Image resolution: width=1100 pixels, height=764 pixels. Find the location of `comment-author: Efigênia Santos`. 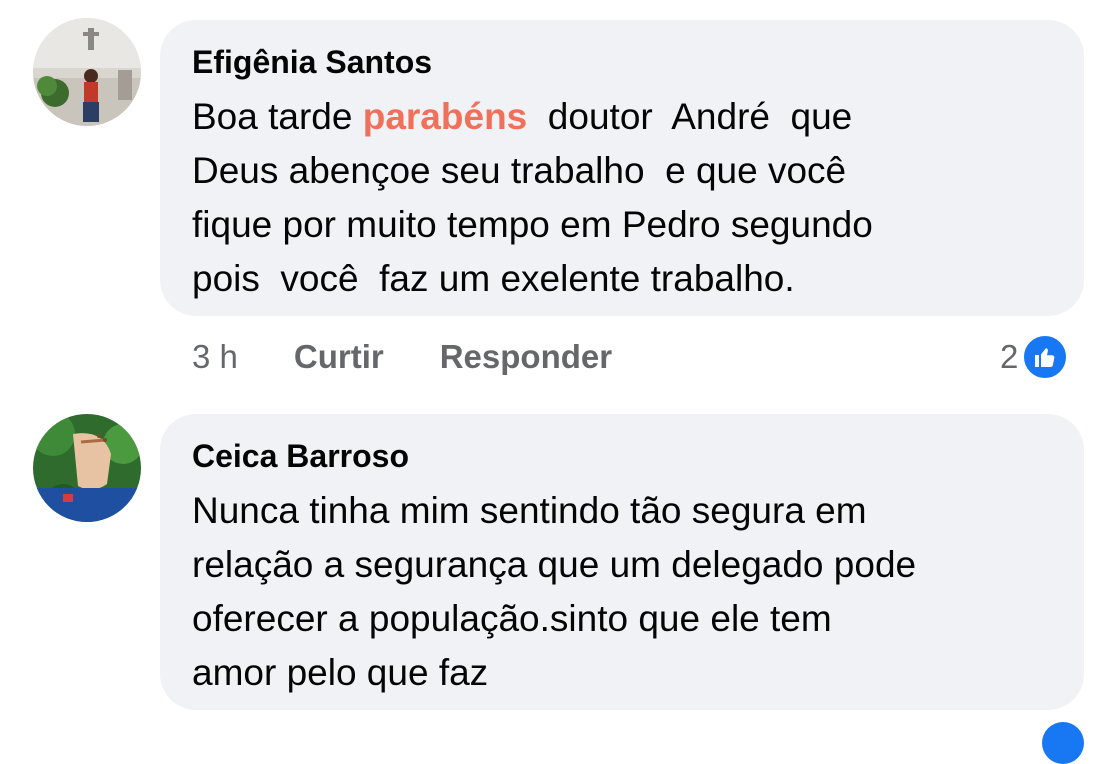

comment-author: Efigênia Santos is located at coordinates (622, 62).